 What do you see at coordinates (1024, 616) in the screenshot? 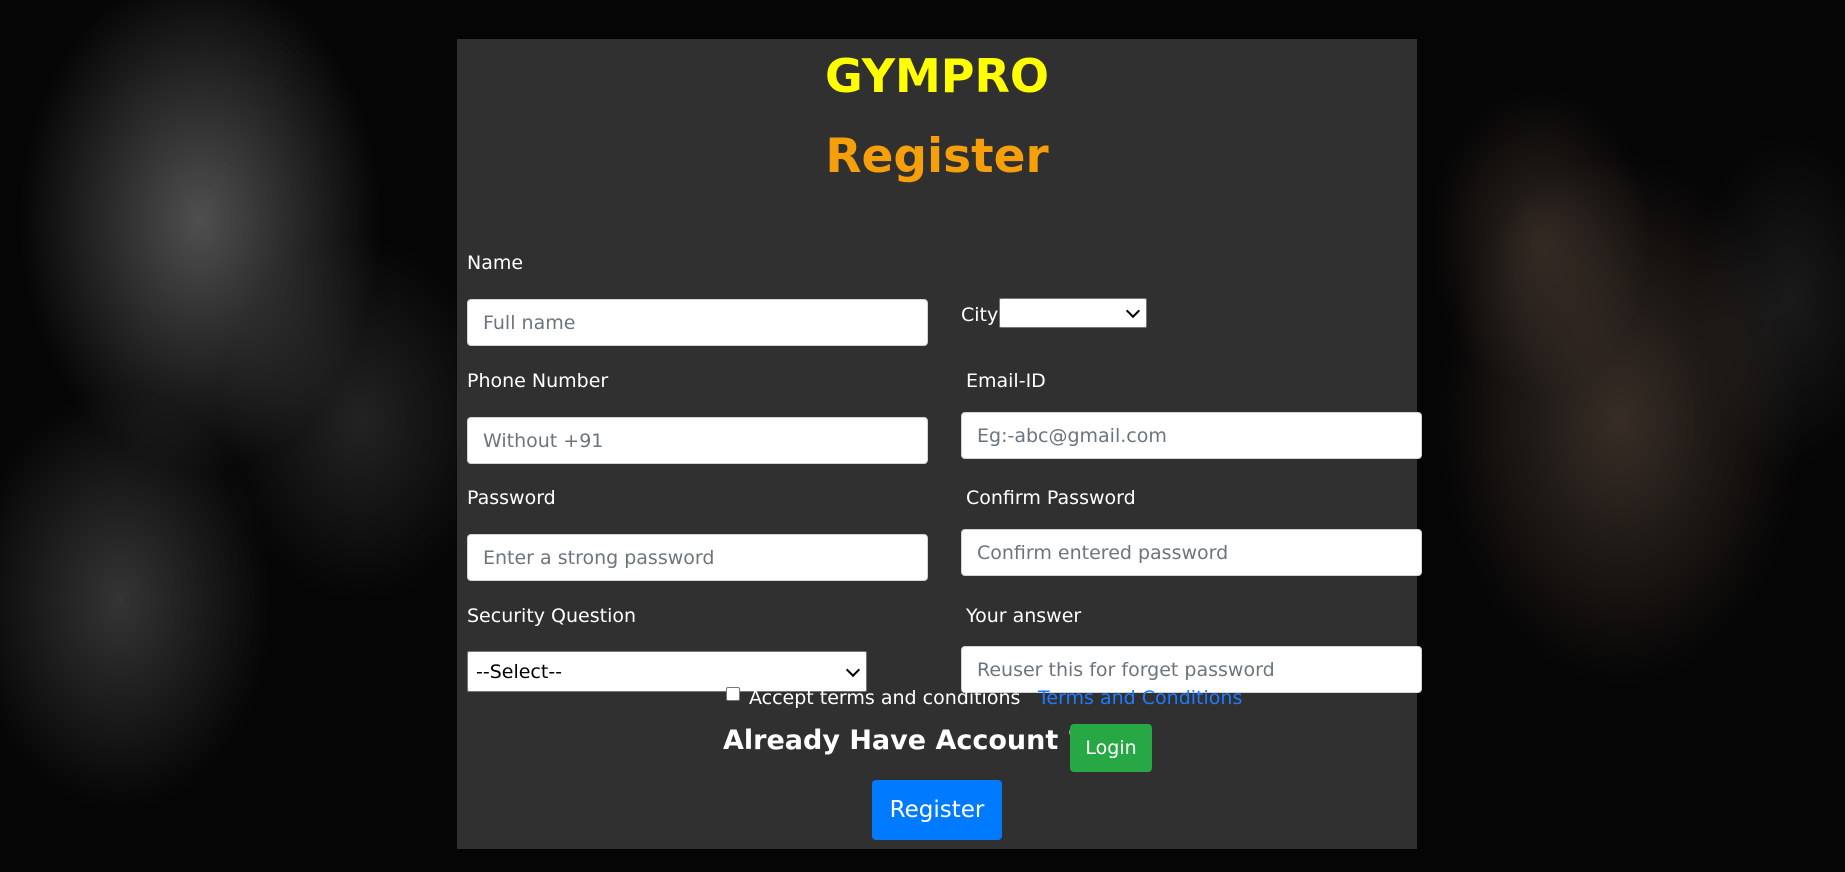
I see `answer-label: Your answer` at bounding box center [1024, 616].